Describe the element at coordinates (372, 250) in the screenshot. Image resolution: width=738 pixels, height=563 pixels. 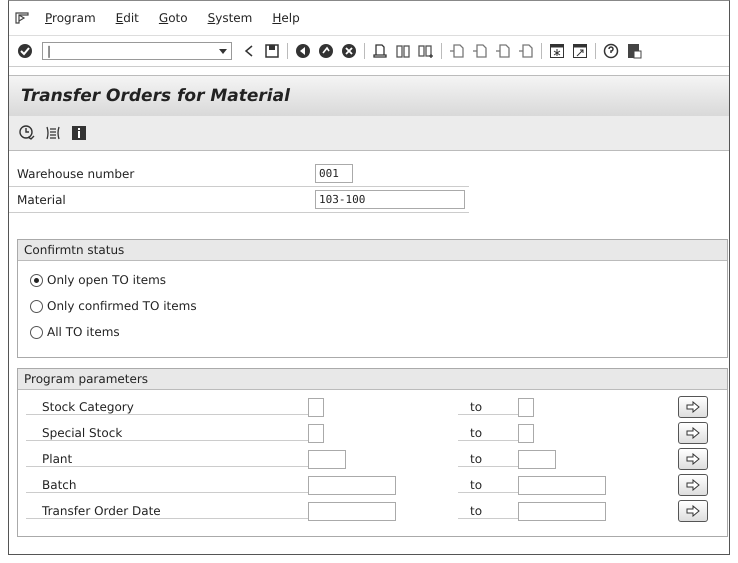
I see `group-header: Confirmtn status` at that location.